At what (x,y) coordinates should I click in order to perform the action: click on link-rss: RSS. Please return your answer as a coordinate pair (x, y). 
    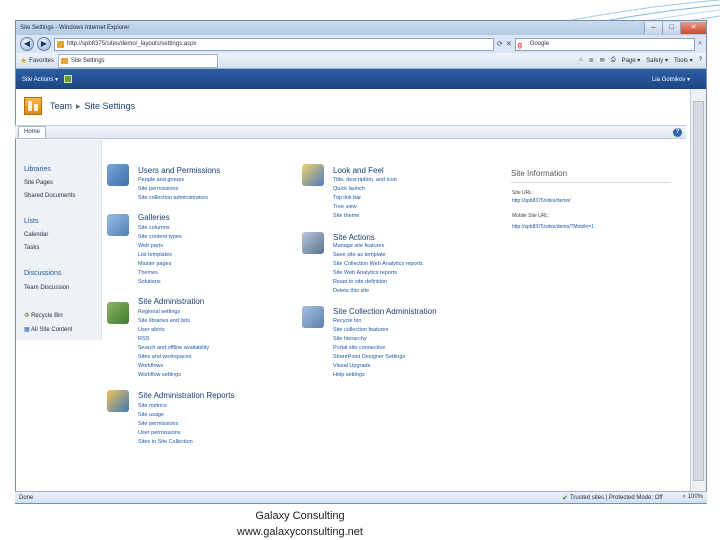
    Looking at the image, I should click on (143, 339).